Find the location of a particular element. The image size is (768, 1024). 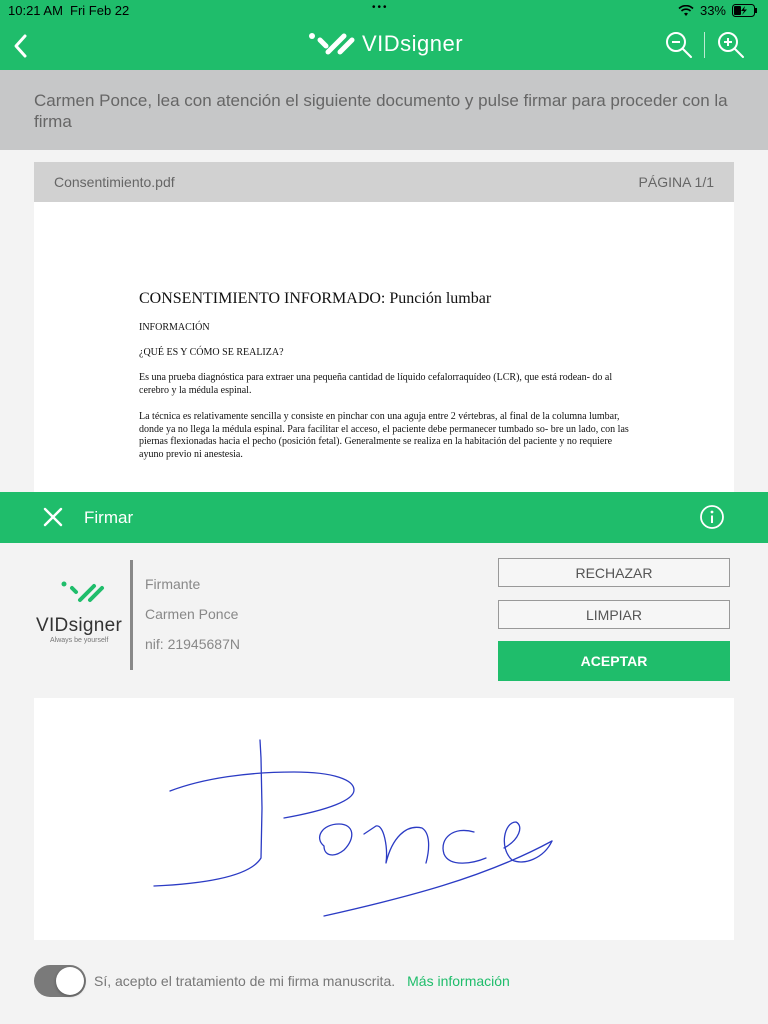

signer-nif: nif: 21945687N is located at coordinates (192, 644).